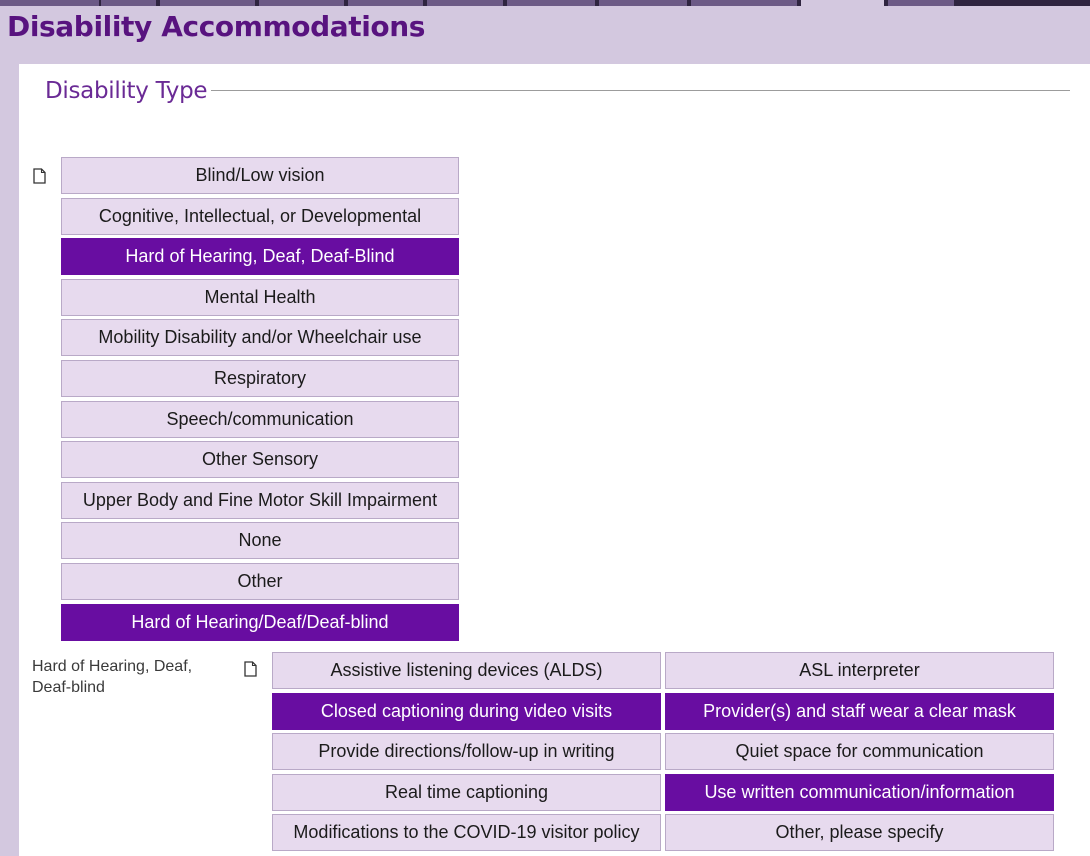  Describe the element at coordinates (260, 541) in the screenshot. I see `disability-type-option: None` at that location.